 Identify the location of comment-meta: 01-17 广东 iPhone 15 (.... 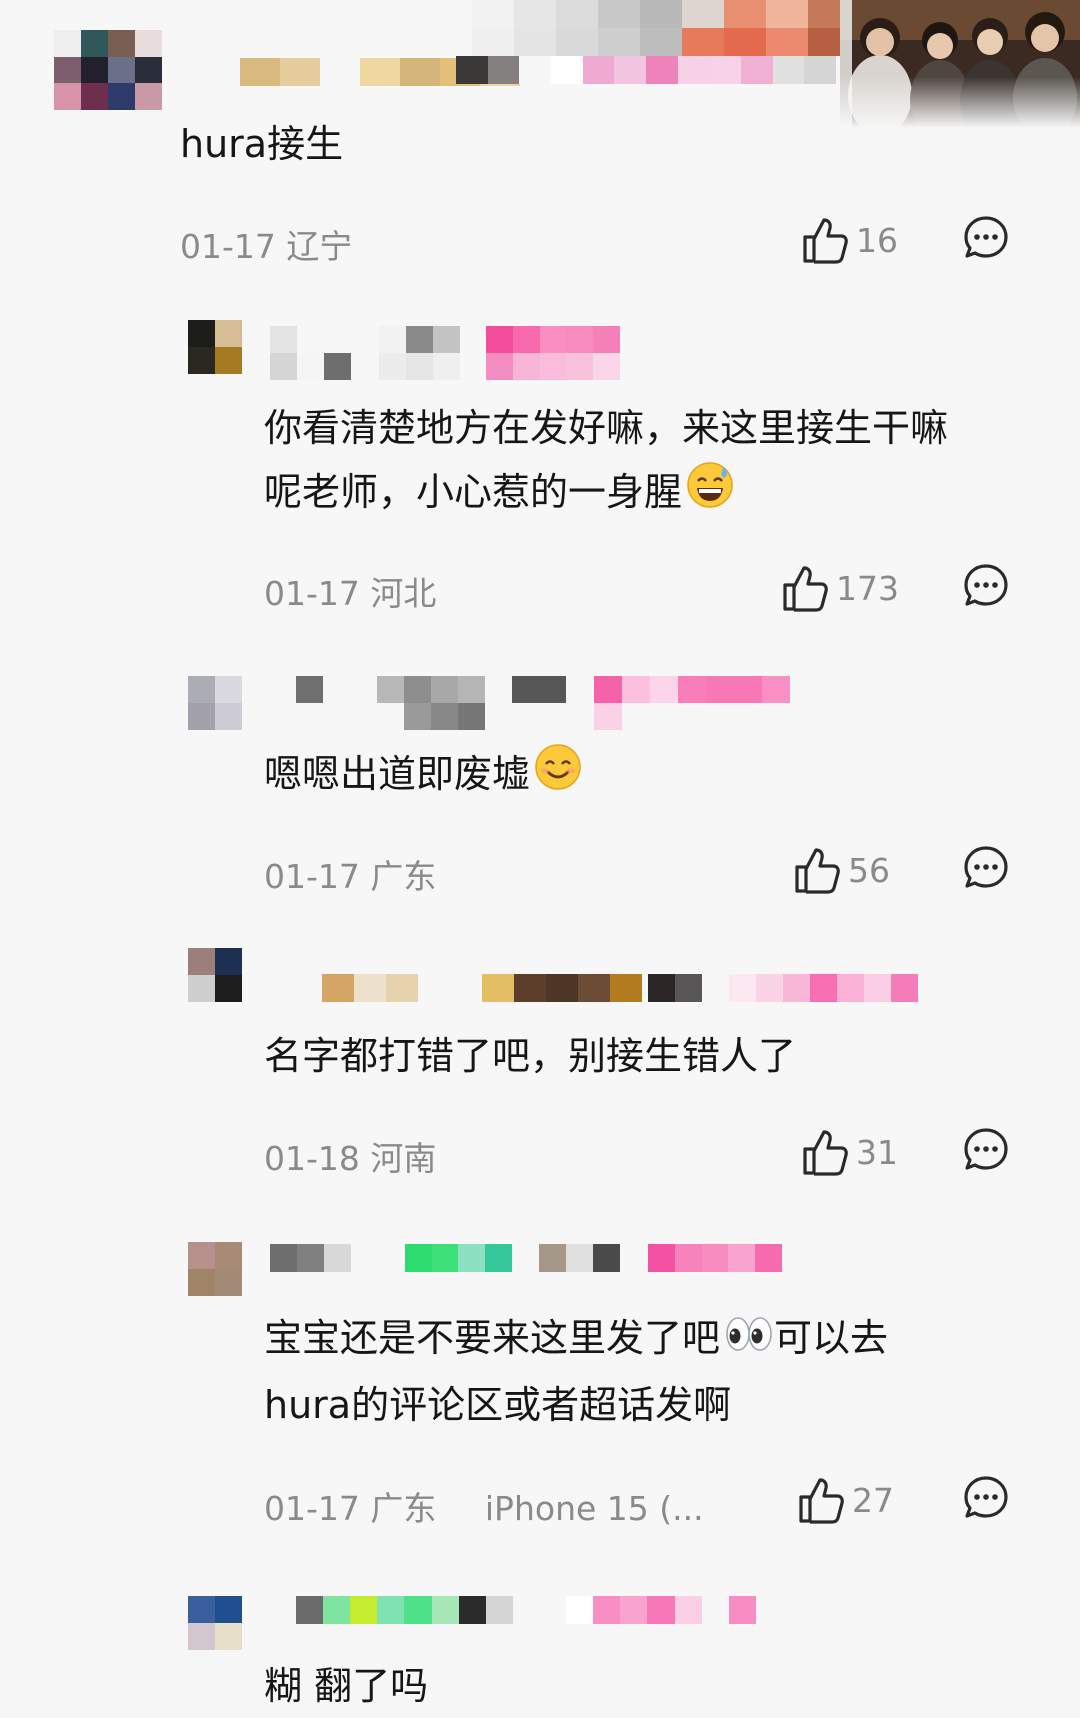
(484, 1506).